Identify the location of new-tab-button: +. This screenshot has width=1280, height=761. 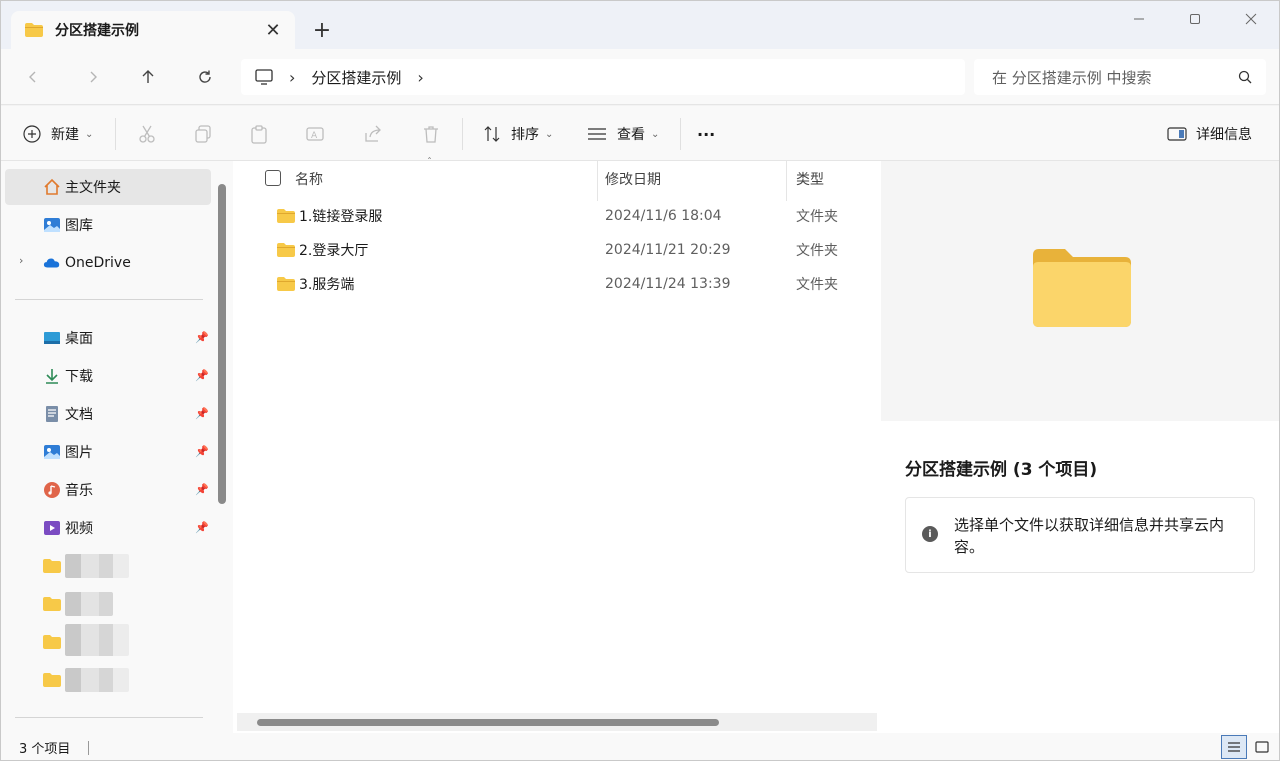
(322, 30).